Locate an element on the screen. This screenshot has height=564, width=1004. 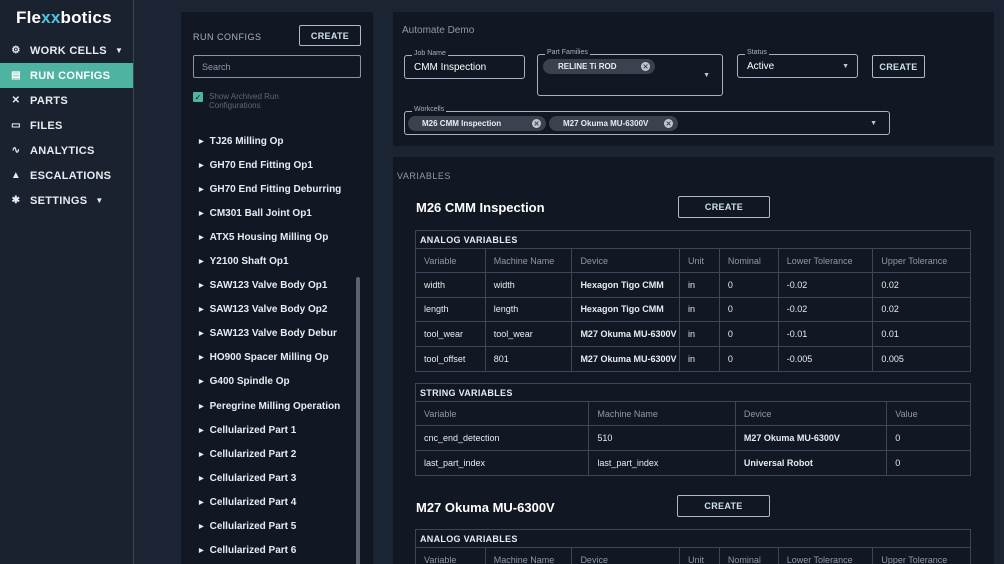
list-item: ▶ Cellularized Part 6 is located at coordinates (279, 551).